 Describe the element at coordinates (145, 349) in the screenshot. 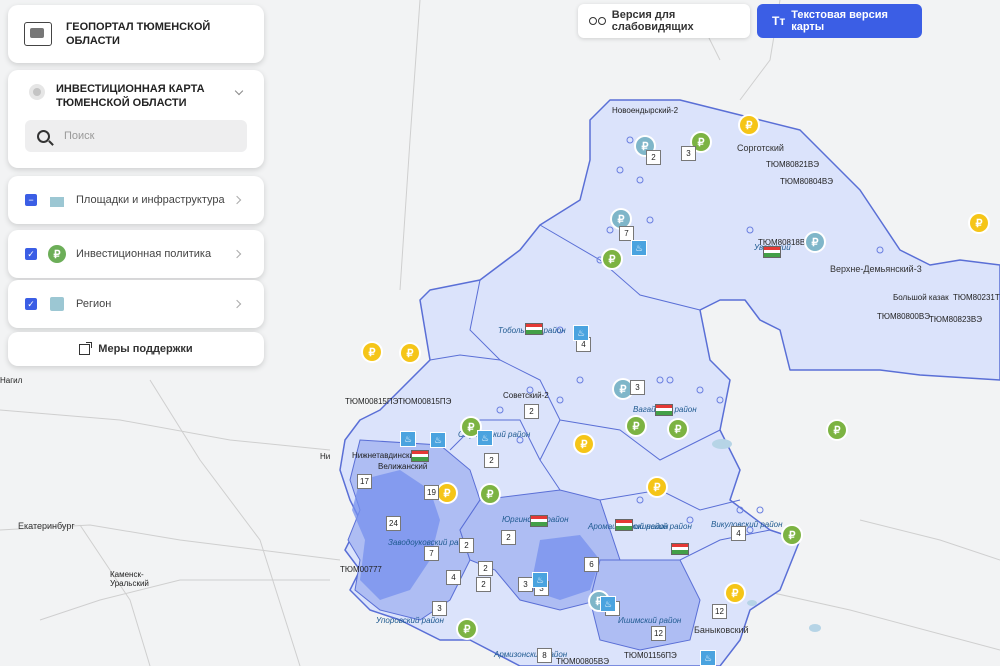

I see `support-measures-label: Меры поддержки` at that location.